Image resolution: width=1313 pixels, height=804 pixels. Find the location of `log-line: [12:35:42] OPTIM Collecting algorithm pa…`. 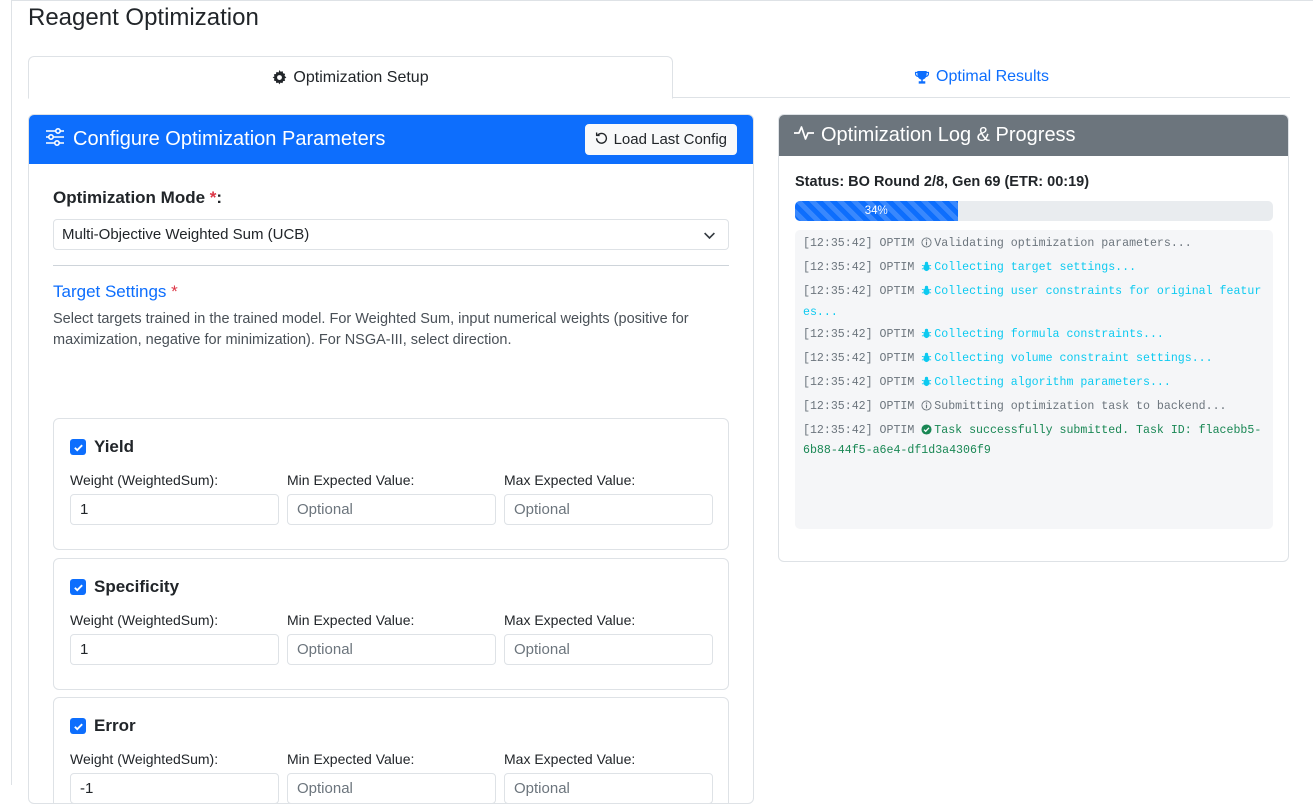

log-line: [12:35:42] OPTIM Collecting algorithm pa… is located at coordinates (1034, 384).